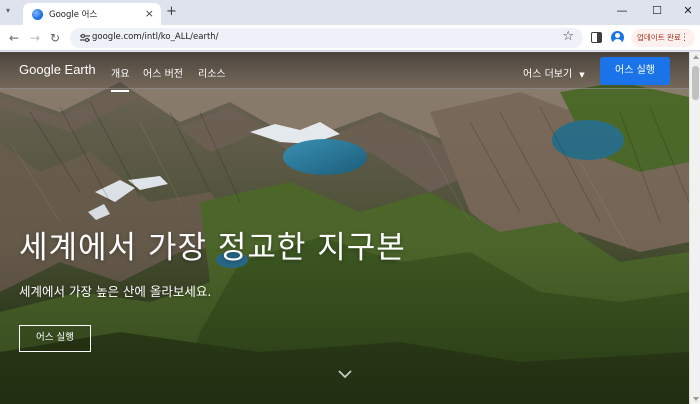  What do you see at coordinates (149, 14) in the screenshot?
I see `tab-close-icon: ×` at bounding box center [149, 14].